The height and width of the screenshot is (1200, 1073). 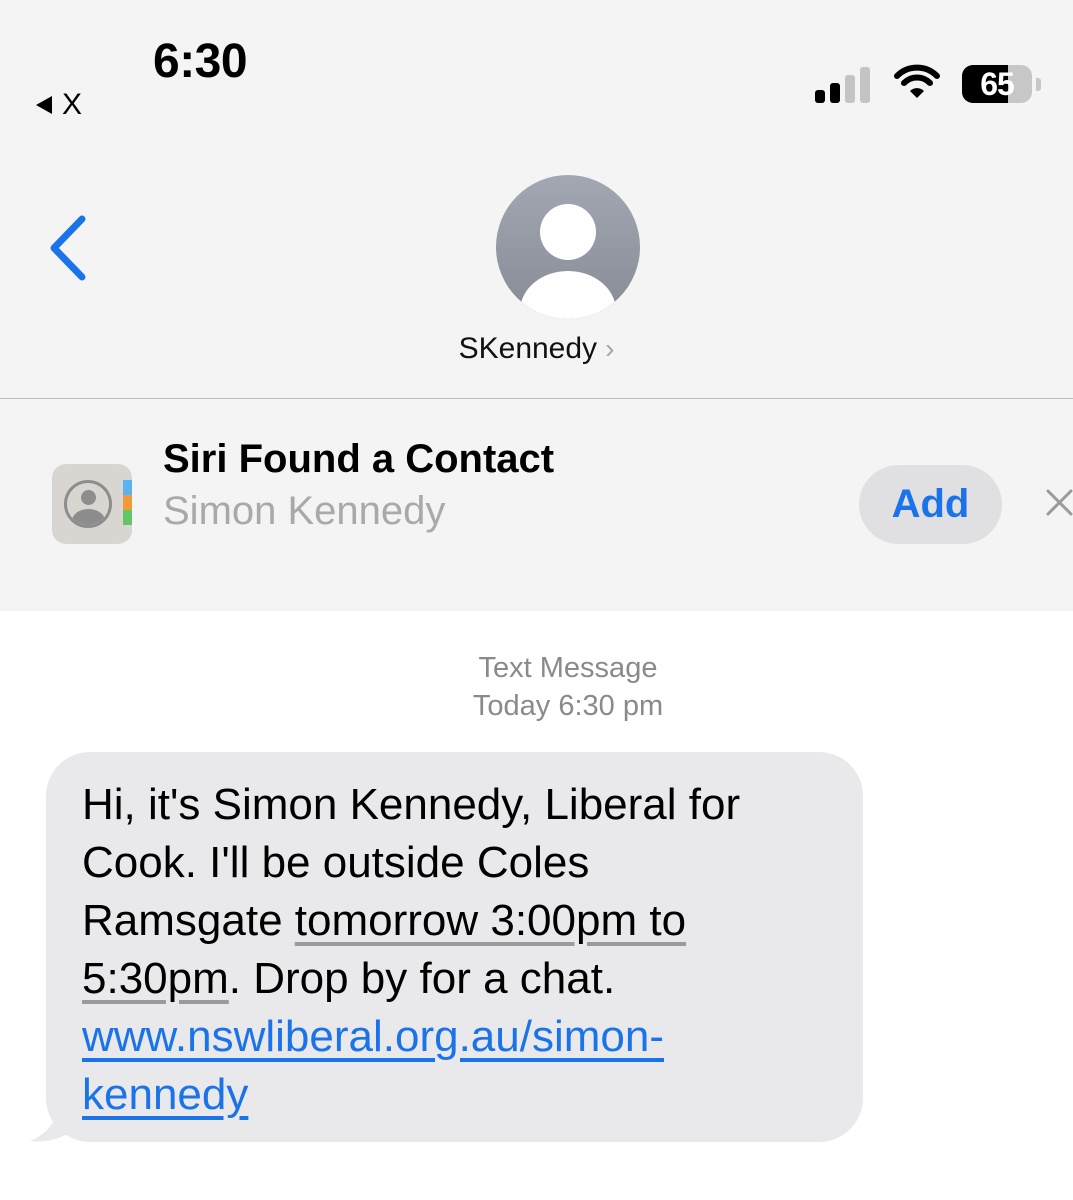 What do you see at coordinates (1059, 504) in the screenshot?
I see `close-icon` at bounding box center [1059, 504].